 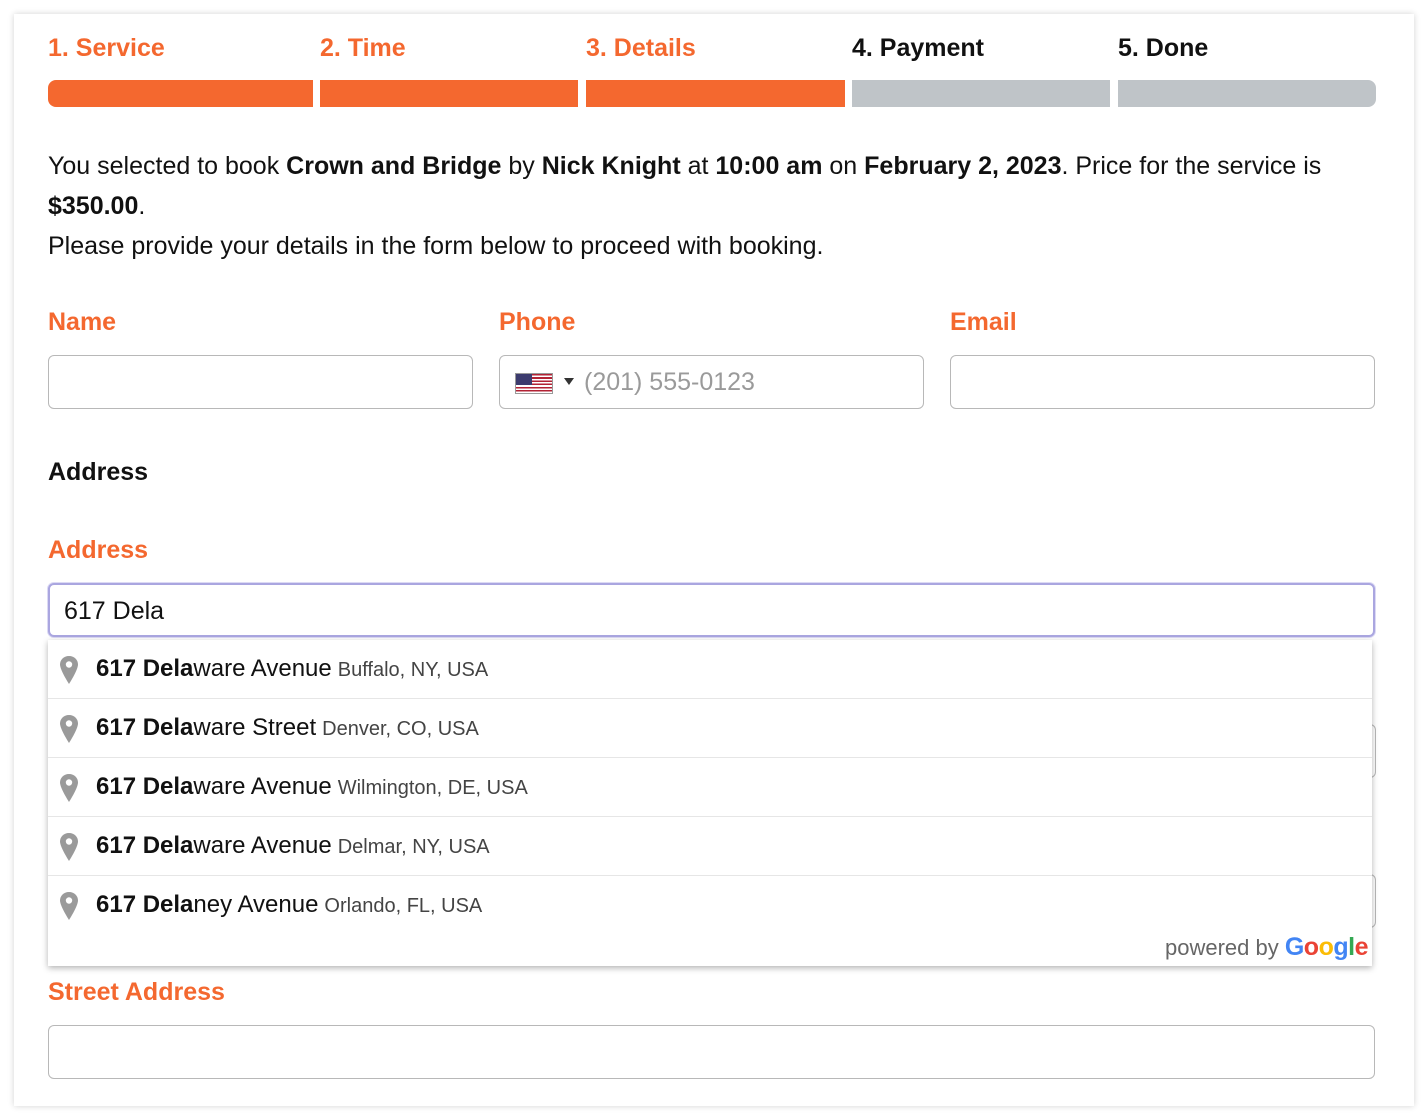 I want to click on step-done-bar, so click(x=1247, y=93).